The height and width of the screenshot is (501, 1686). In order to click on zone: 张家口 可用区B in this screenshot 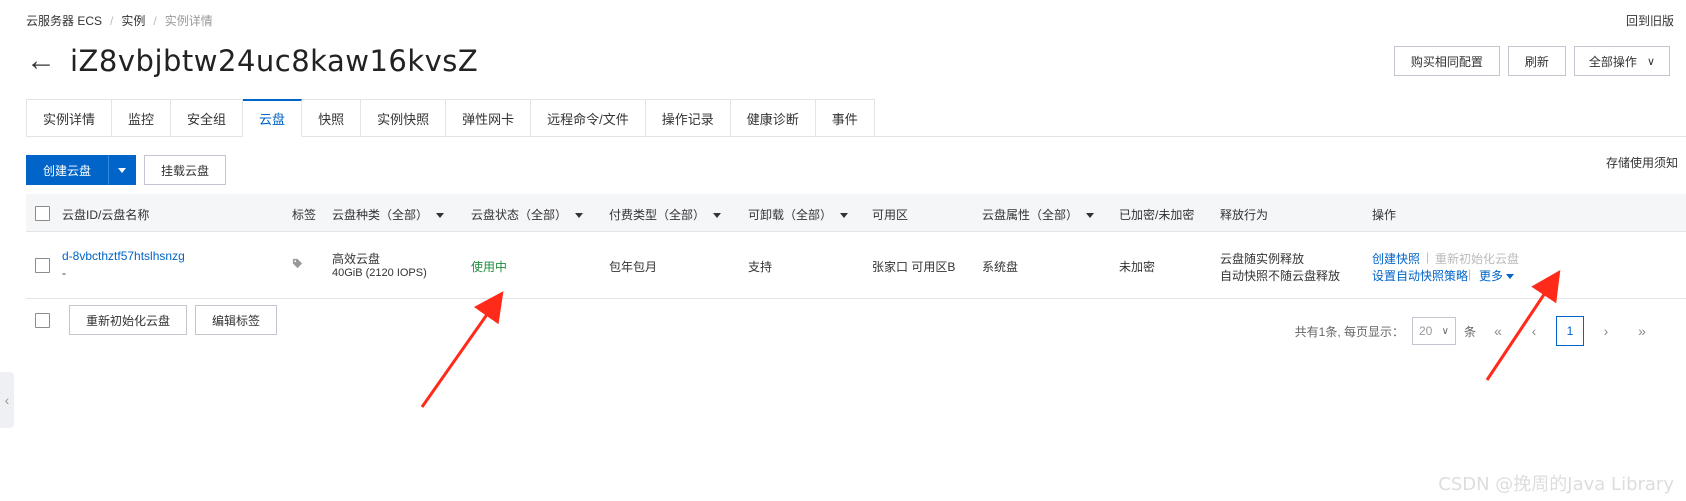, I will do `click(914, 267)`.